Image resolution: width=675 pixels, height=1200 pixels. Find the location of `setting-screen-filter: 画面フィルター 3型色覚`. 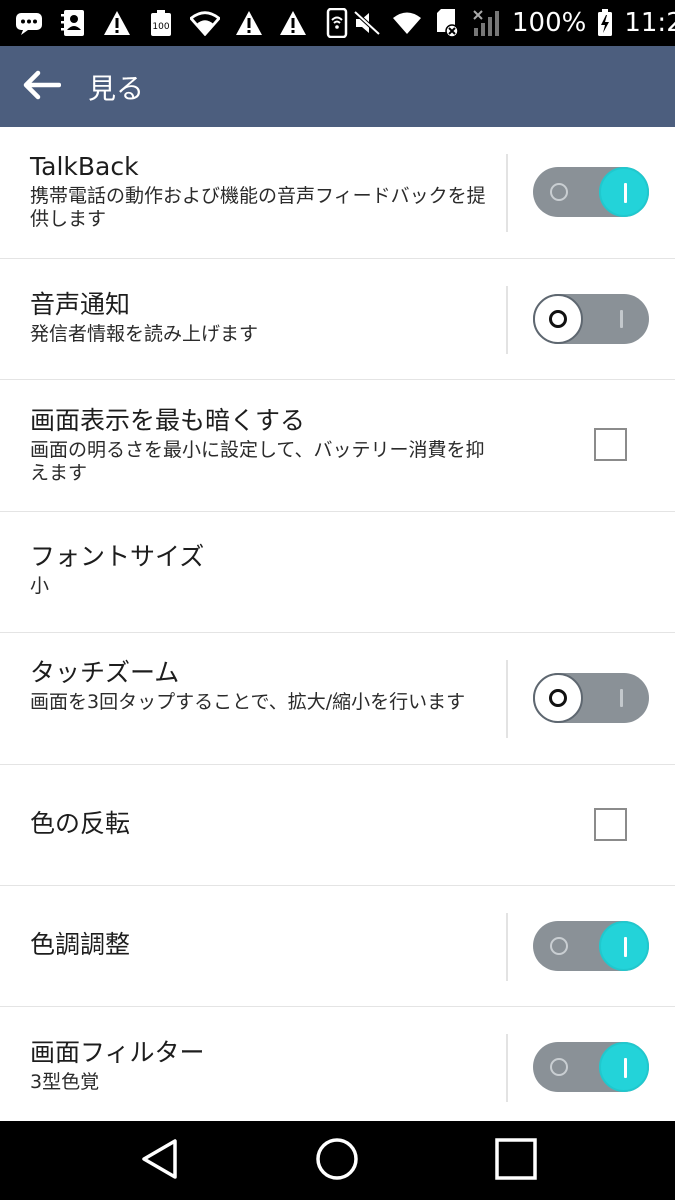

setting-screen-filter: 画面フィルター 3型色覚 is located at coordinates (337, 1064).